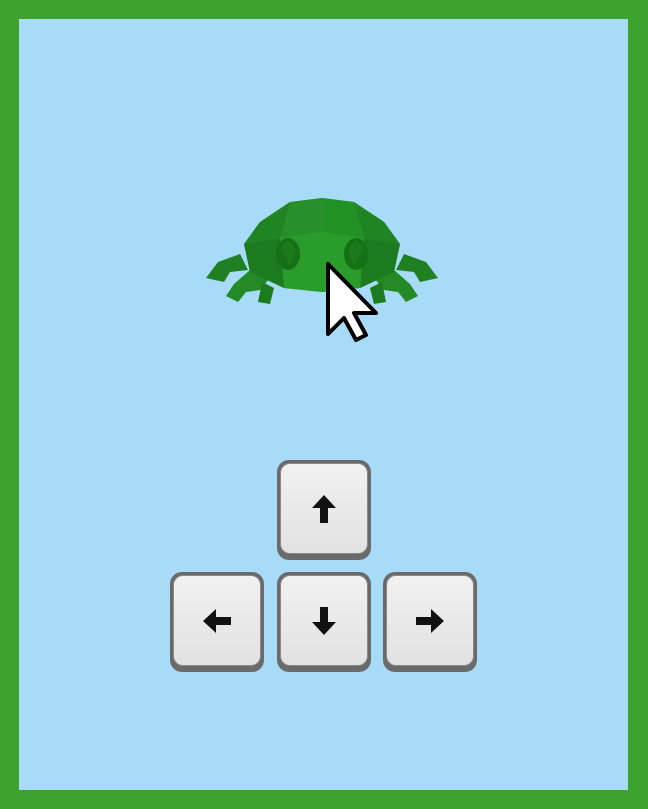 This screenshot has height=809, width=648. I want to click on arrow-up-icon, so click(324, 508).